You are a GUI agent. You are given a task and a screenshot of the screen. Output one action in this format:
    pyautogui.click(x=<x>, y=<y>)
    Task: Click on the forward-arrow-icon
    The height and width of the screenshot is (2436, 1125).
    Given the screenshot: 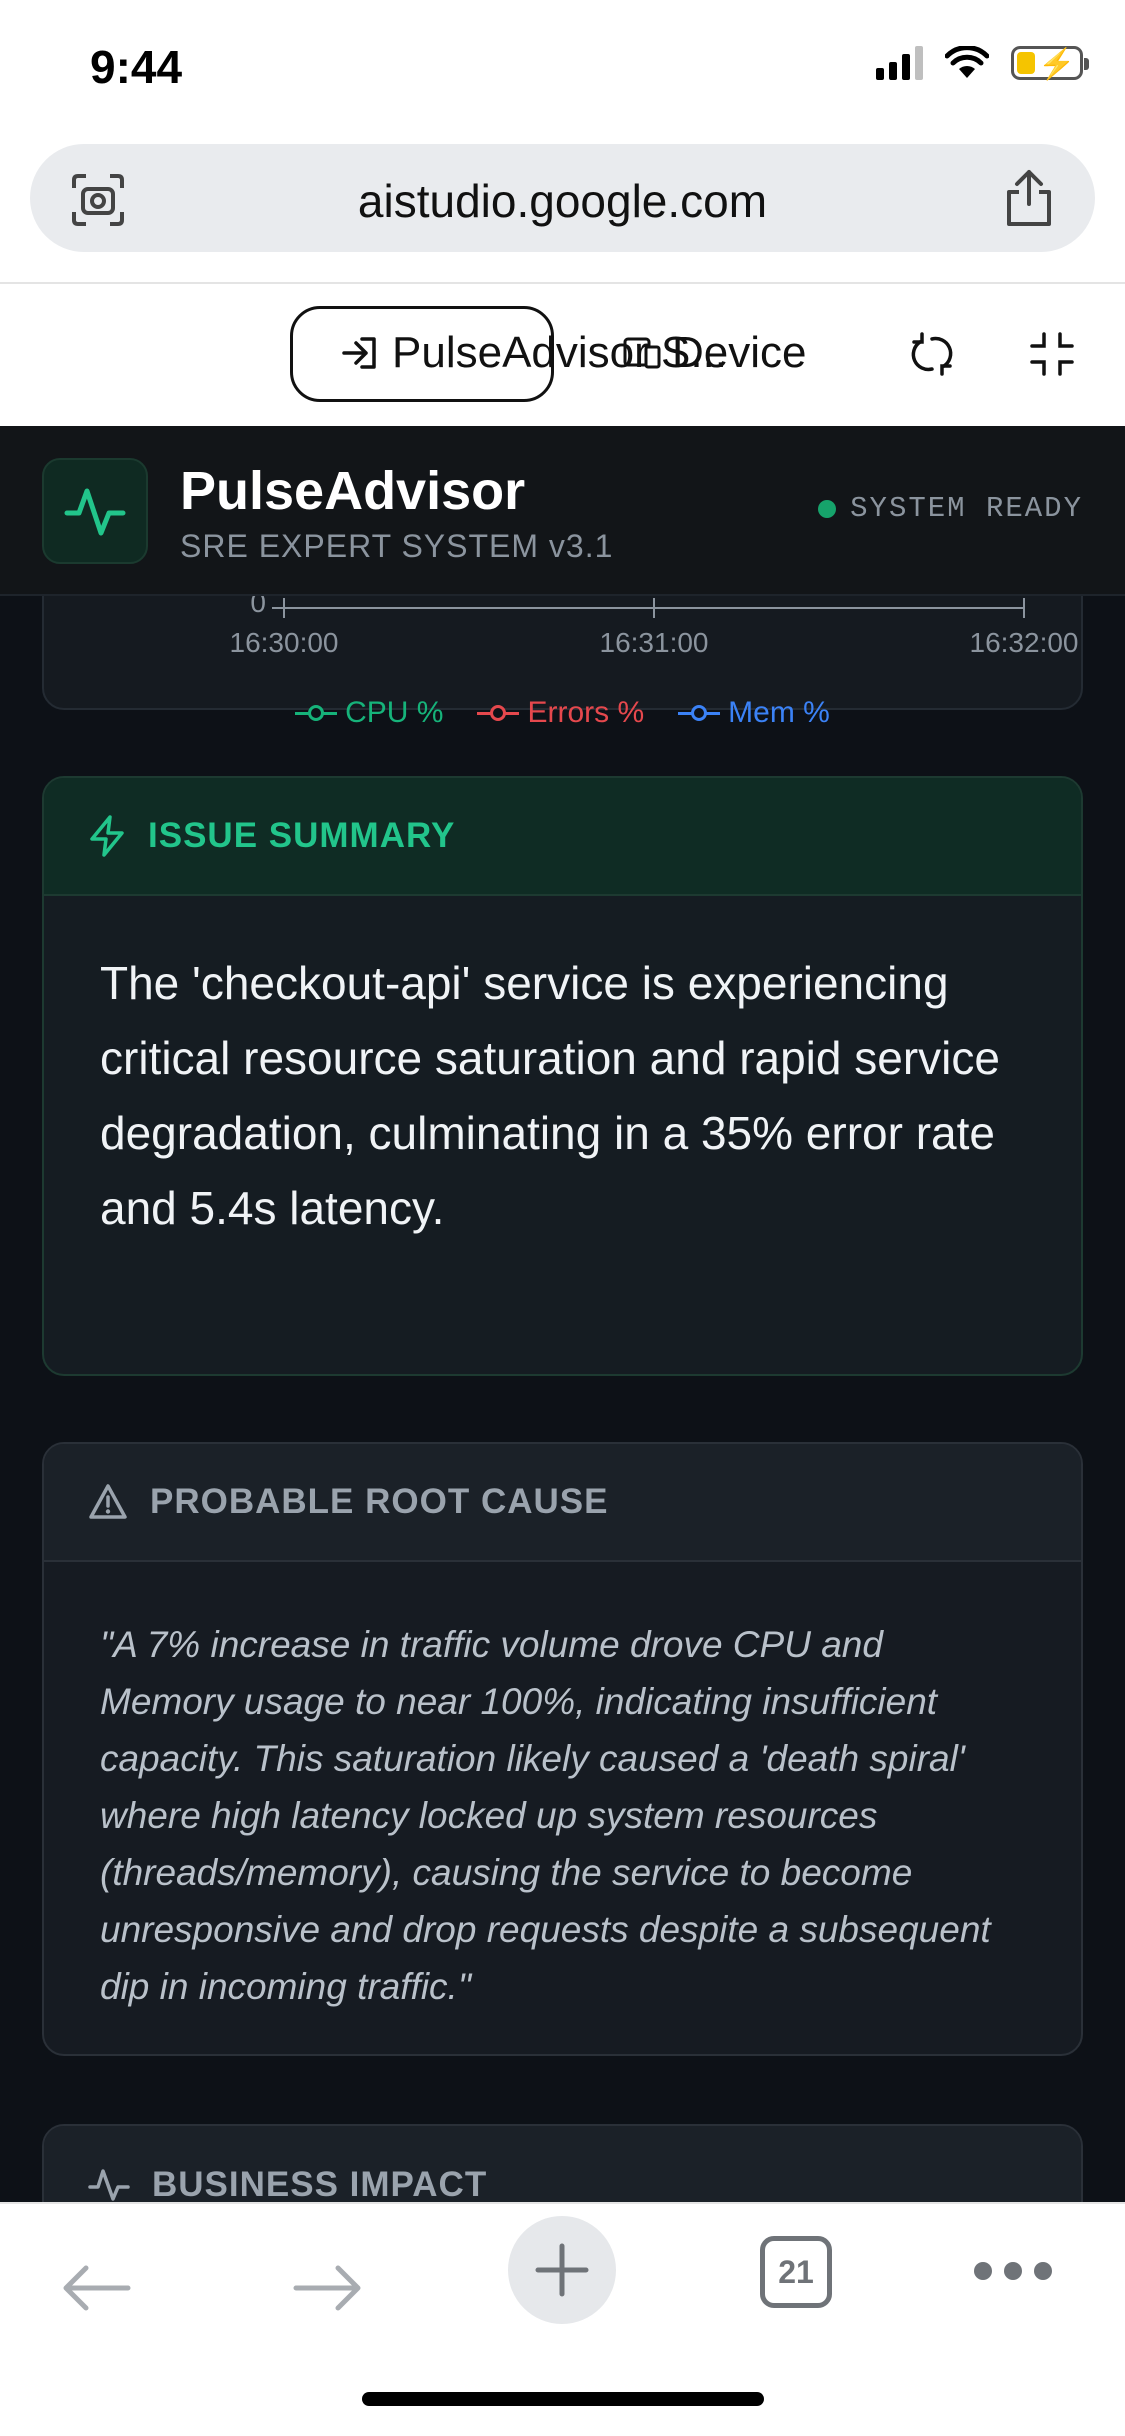 What is the action you would take?
    pyautogui.click(x=328, y=2288)
    